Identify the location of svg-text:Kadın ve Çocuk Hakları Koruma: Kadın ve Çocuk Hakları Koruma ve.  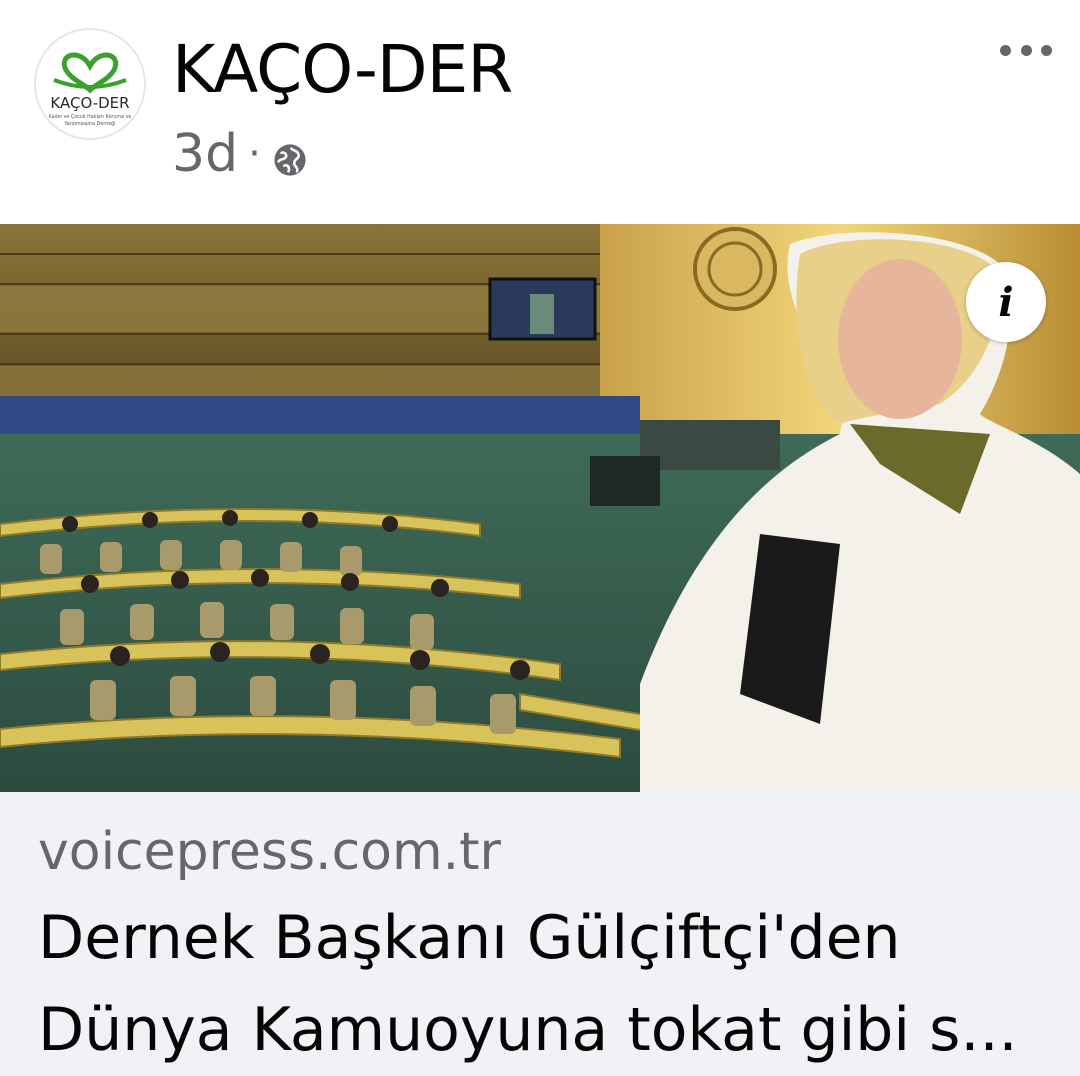
(90, 117).